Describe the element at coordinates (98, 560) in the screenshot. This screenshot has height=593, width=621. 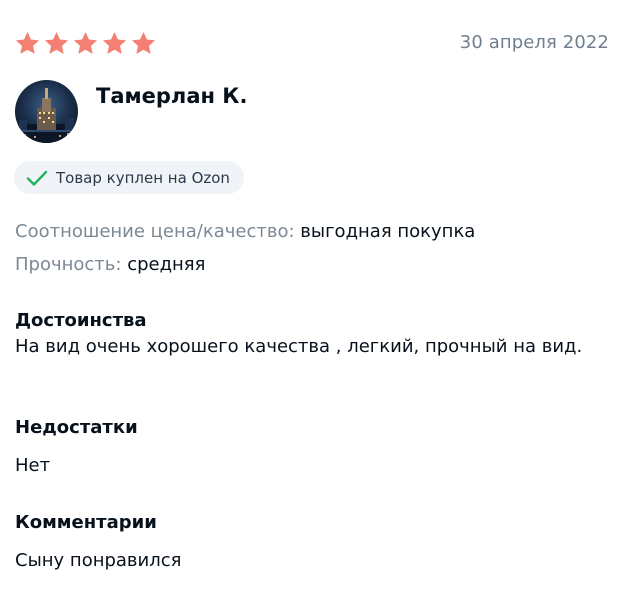
I see `comment-text: Сыну понравился` at that location.